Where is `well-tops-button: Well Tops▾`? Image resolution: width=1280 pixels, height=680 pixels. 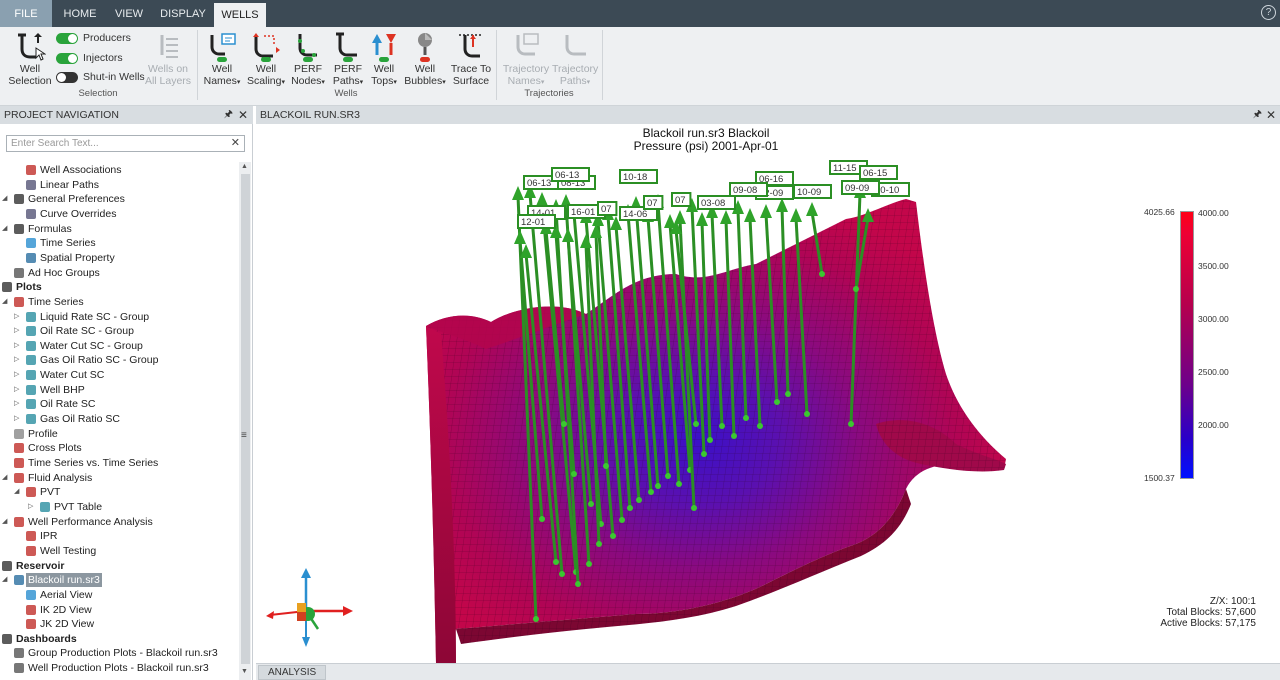
well-tops-button: Well Tops▾ is located at coordinates (384, 60).